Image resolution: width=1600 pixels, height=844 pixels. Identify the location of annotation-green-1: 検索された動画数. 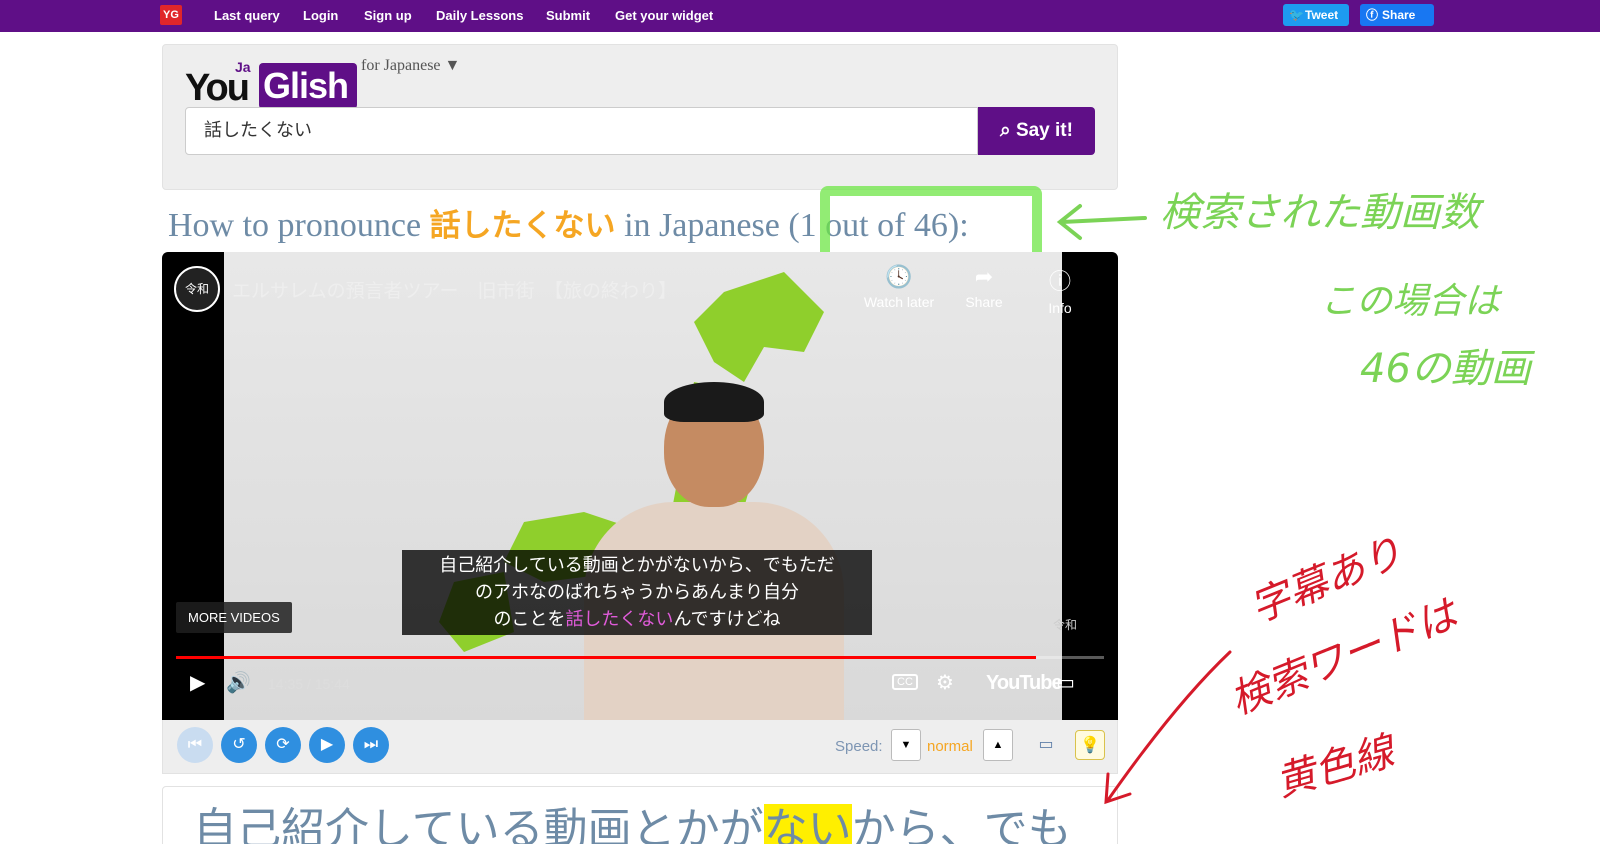
(1320, 213).